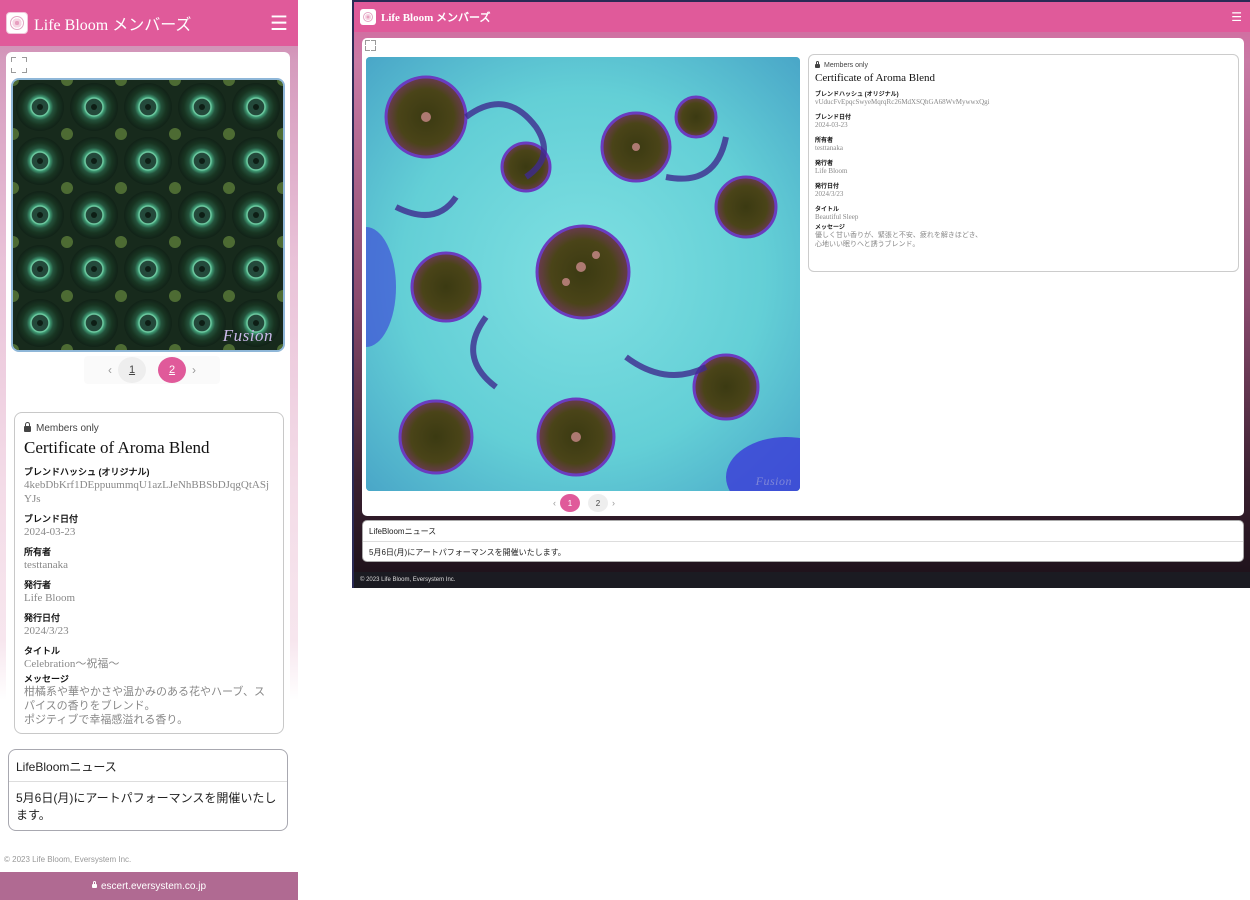  What do you see at coordinates (145, 699) in the screenshot?
I see `message-line: 柑橘系や華やかさや温かみのある花やハーブ、スパイスの香りをブレンド。` at bounding box center [145, 699].